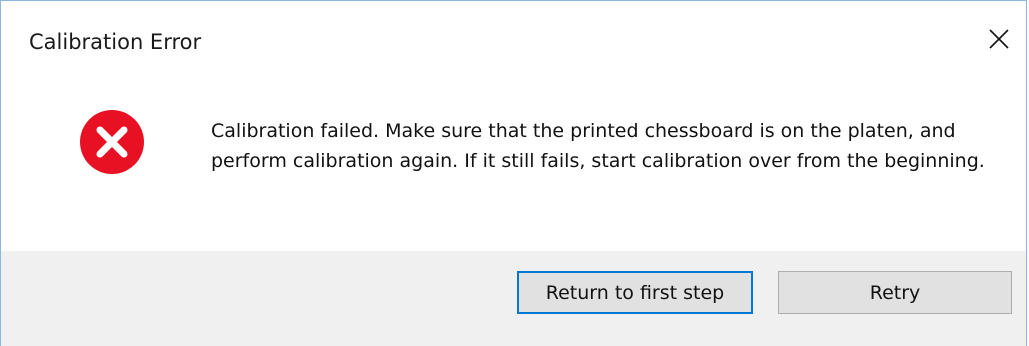 Image resolution: width=1029 pixels, height=346 pixels. I want to click on return-to-first-step-button: Return to first step, so click(635, 292).